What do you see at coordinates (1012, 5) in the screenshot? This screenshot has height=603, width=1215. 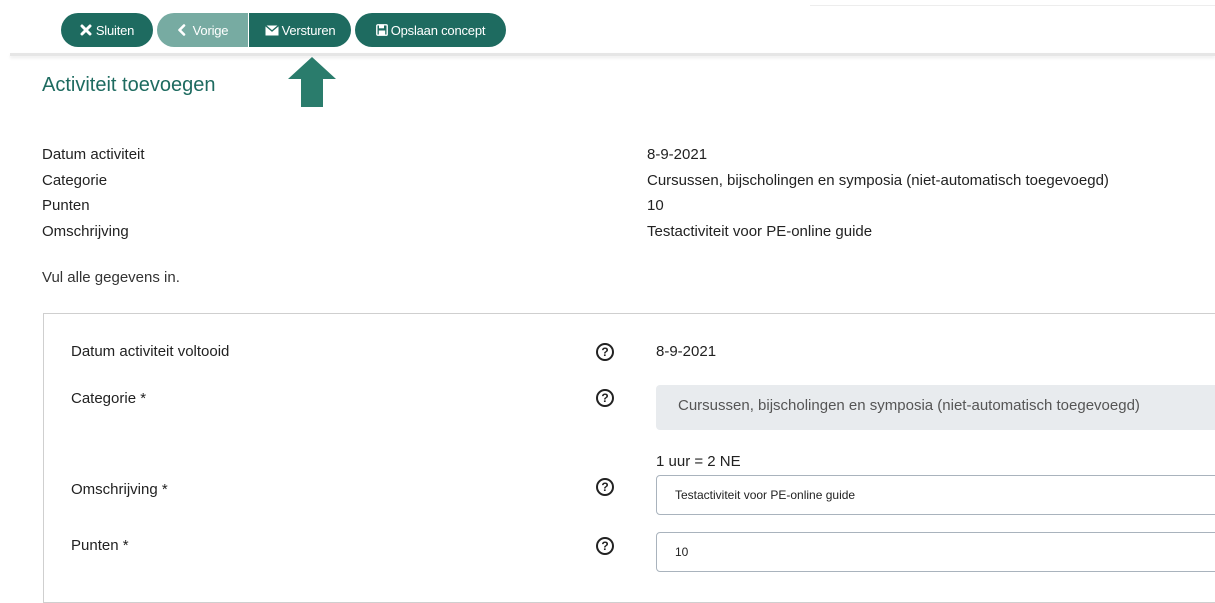 I see `toolbar-divider` at bounding box center [1012, 5].